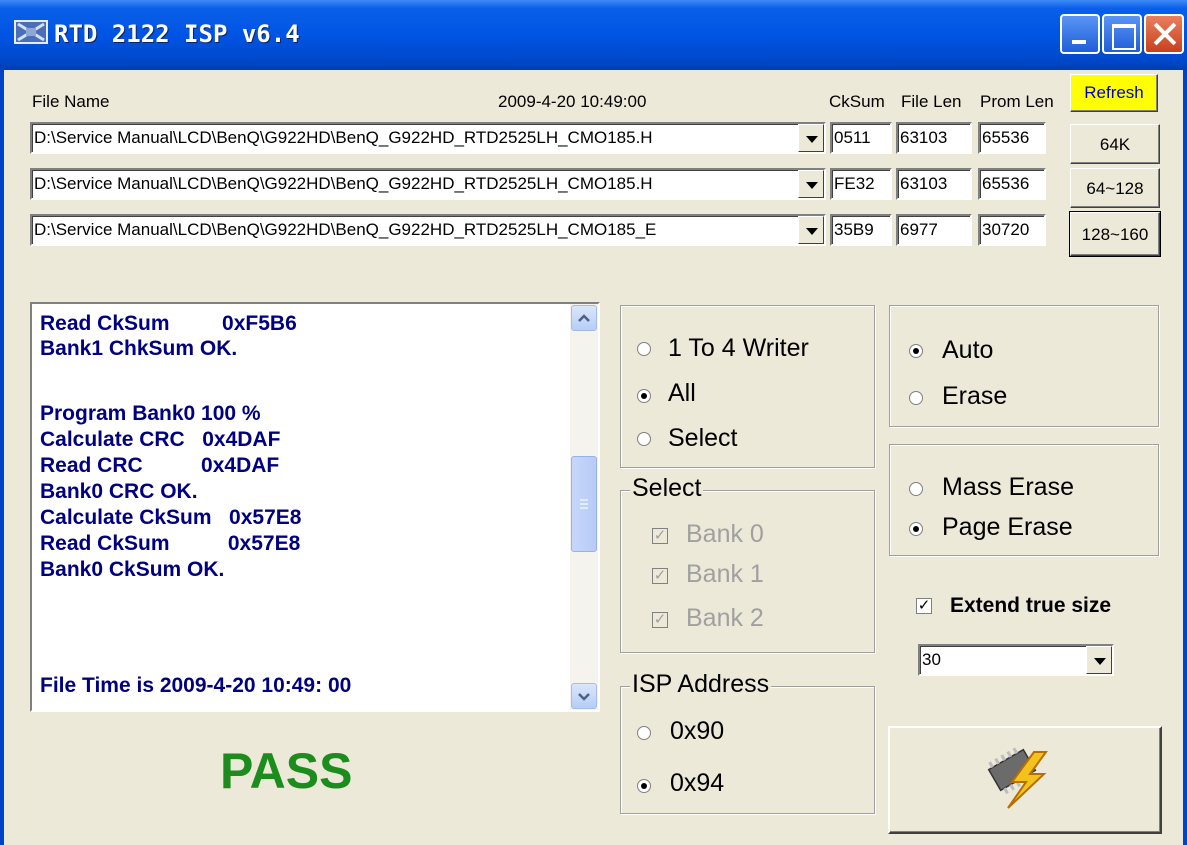  I want to click on radio-erase, so click(916, 398).